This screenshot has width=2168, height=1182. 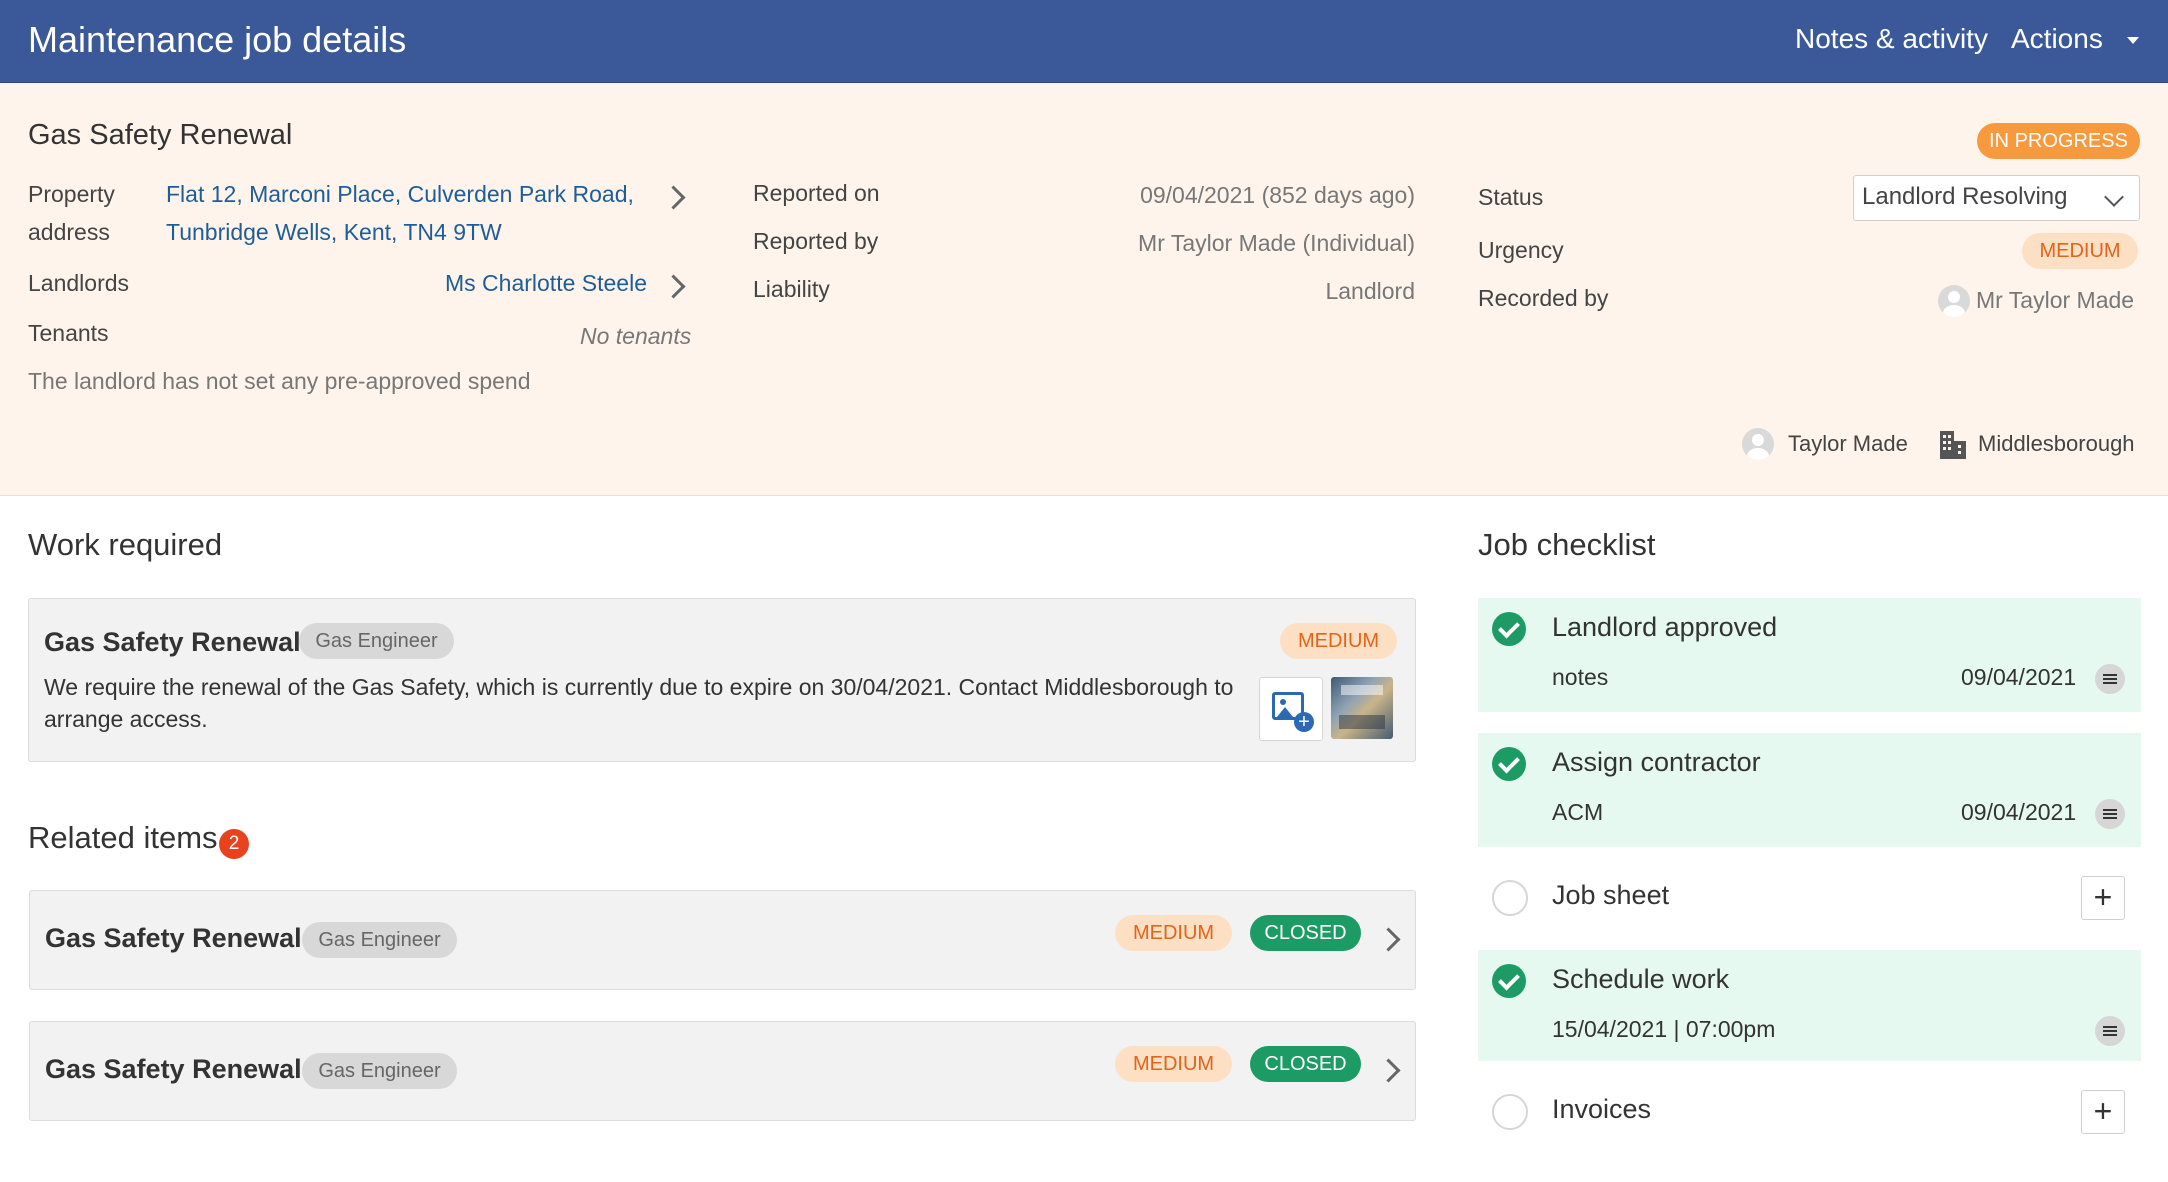 I want to click on reported-on-label: Reported on, so click(x=816, y=193).